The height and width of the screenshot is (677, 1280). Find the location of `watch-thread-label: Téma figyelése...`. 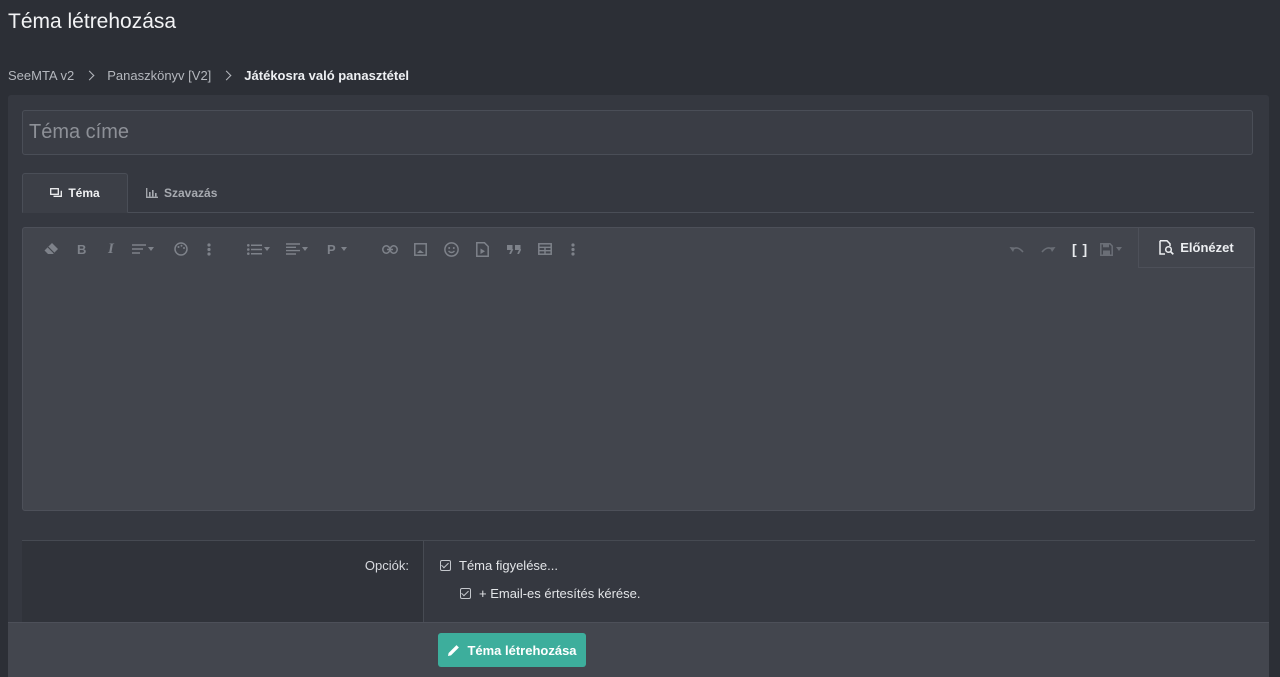

watch-thread-label: Téma figyelése... is located at coordinates (508, 565).